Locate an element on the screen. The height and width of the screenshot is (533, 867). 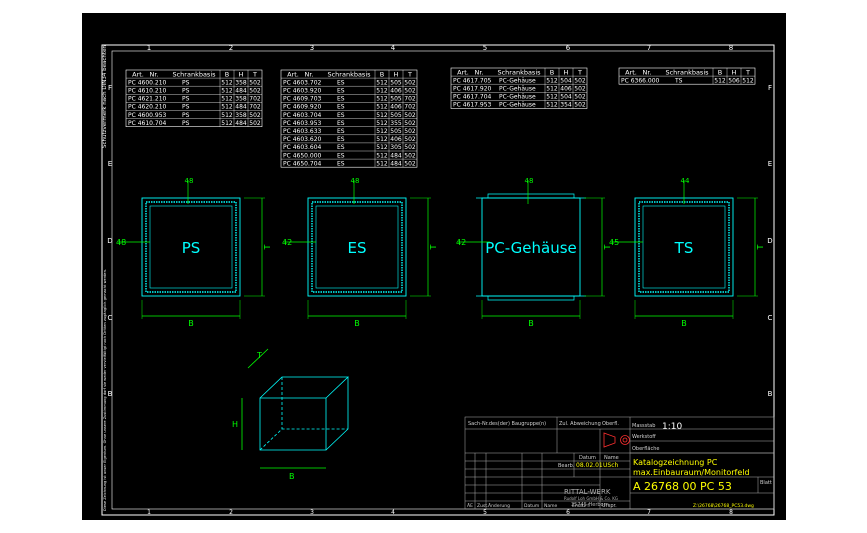
table-row: PC 4603.702 ES 512 505 502 is located at coordinates (349, 82).